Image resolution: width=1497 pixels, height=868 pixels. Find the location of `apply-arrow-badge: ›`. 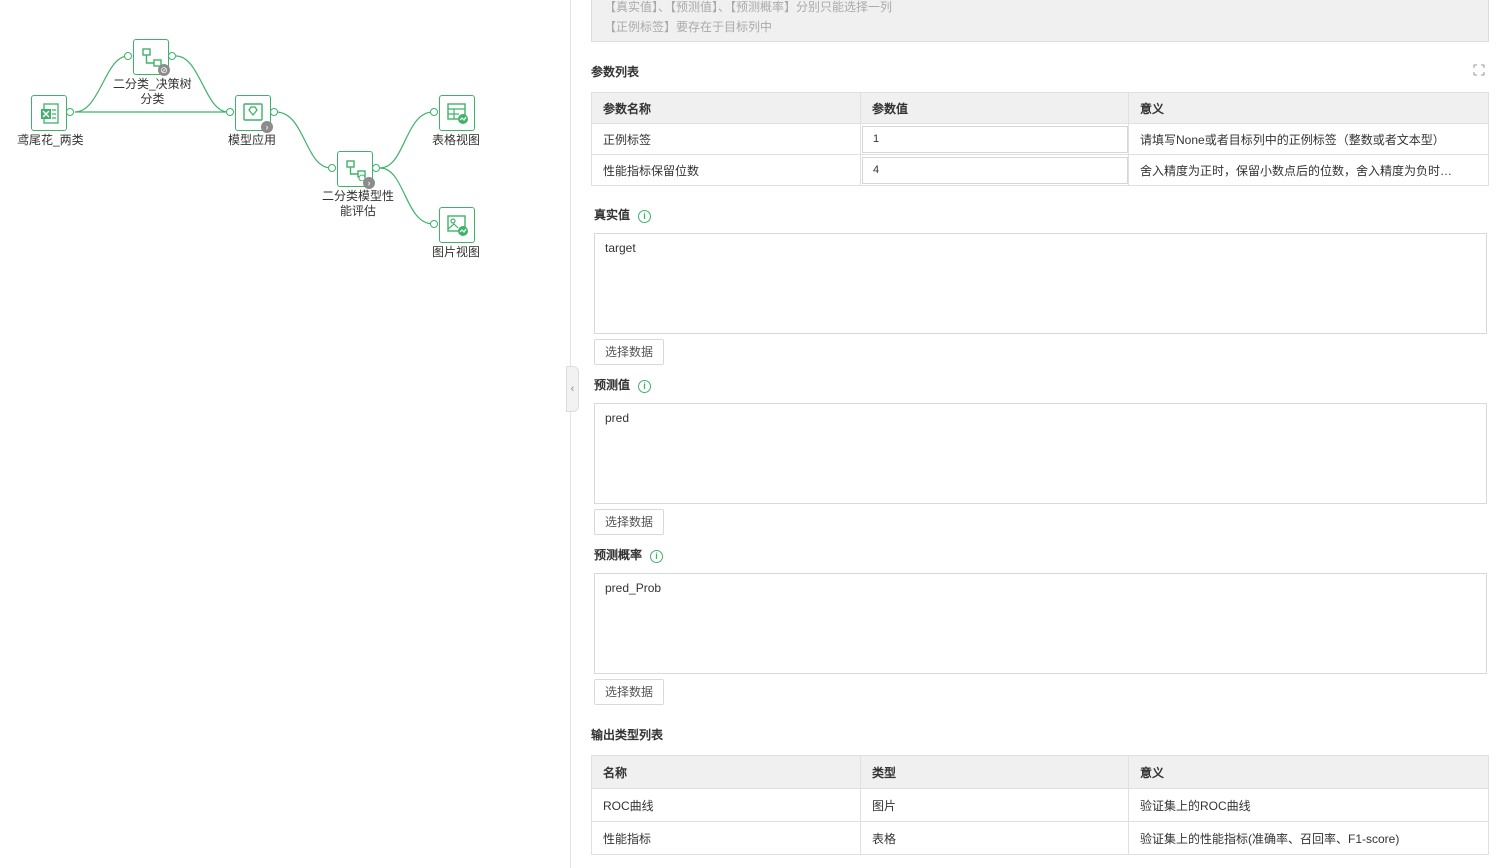

apply-arrow-badge: › is located at coordinates (267, 127).